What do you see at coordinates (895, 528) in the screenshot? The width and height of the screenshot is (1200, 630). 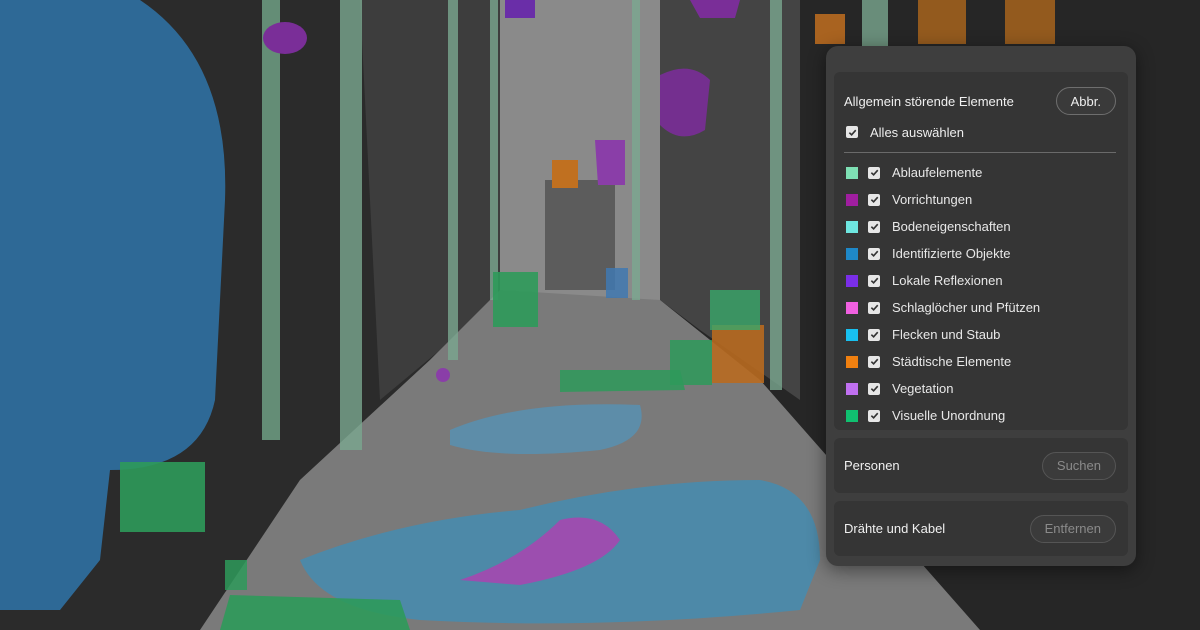 I see `wires-title: Drähte und Kabel` at bounding box center [895, 528].